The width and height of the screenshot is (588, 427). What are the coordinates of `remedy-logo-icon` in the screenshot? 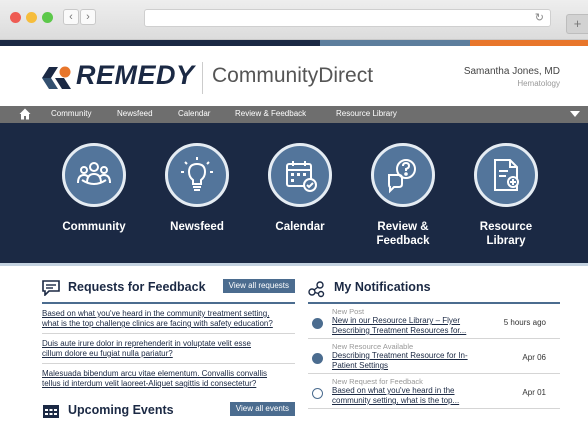 It's located at (57, 78).